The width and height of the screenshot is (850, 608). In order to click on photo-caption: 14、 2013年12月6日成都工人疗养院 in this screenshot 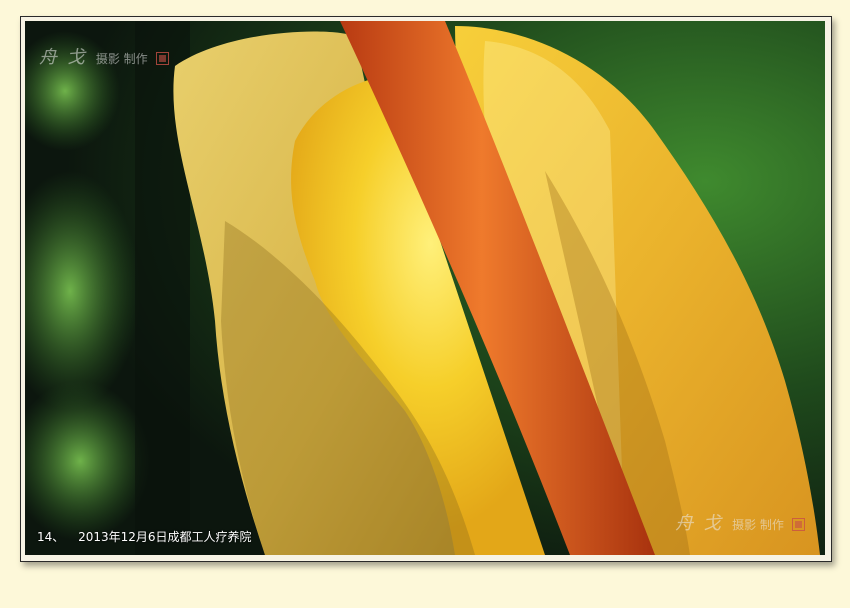, I will do `click(144, 536)`.